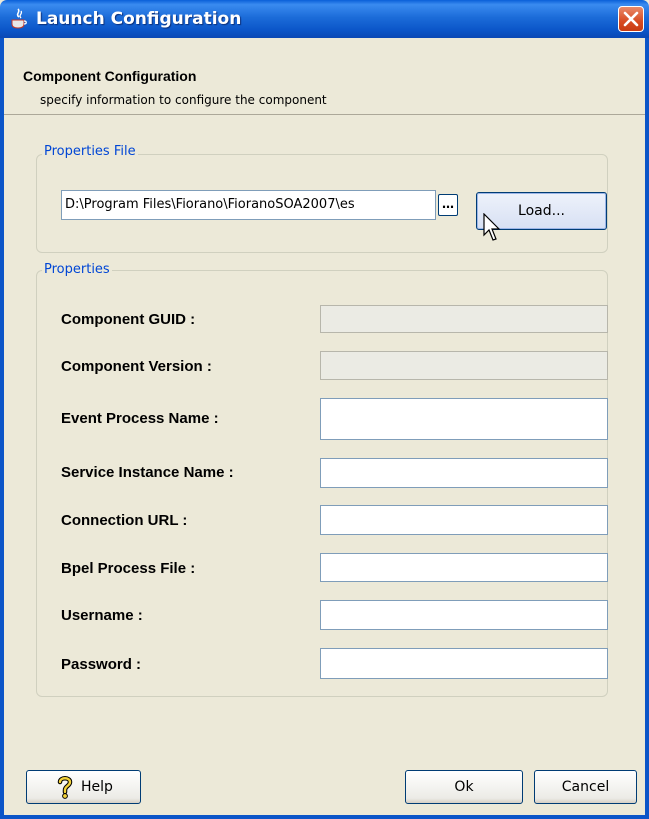 The width and height of the screenshot is (649, 819). Describe the element at coordinates (147, 472) in the screenshot. I see `service-instance-name-label: Service Instance Name :` at that location.